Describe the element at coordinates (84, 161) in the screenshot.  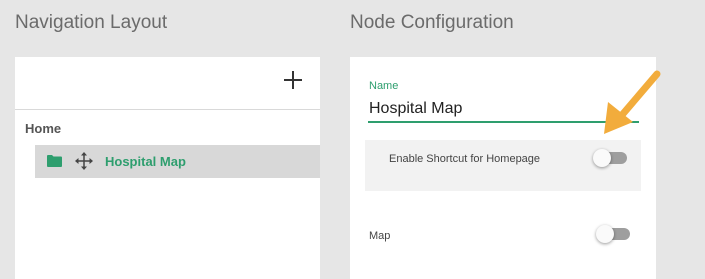
I see `move-icon` at that location.